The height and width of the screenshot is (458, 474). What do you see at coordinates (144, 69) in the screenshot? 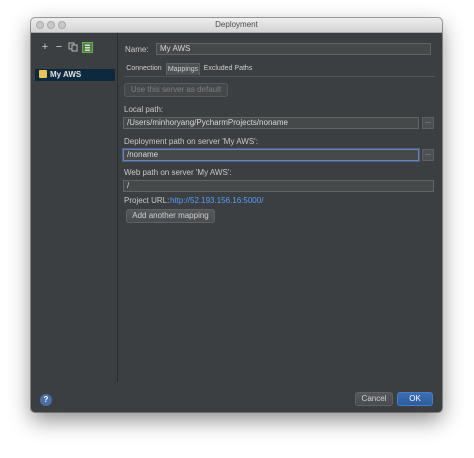
I see `tab-connection: Connection` at bounding box center [144, 69].